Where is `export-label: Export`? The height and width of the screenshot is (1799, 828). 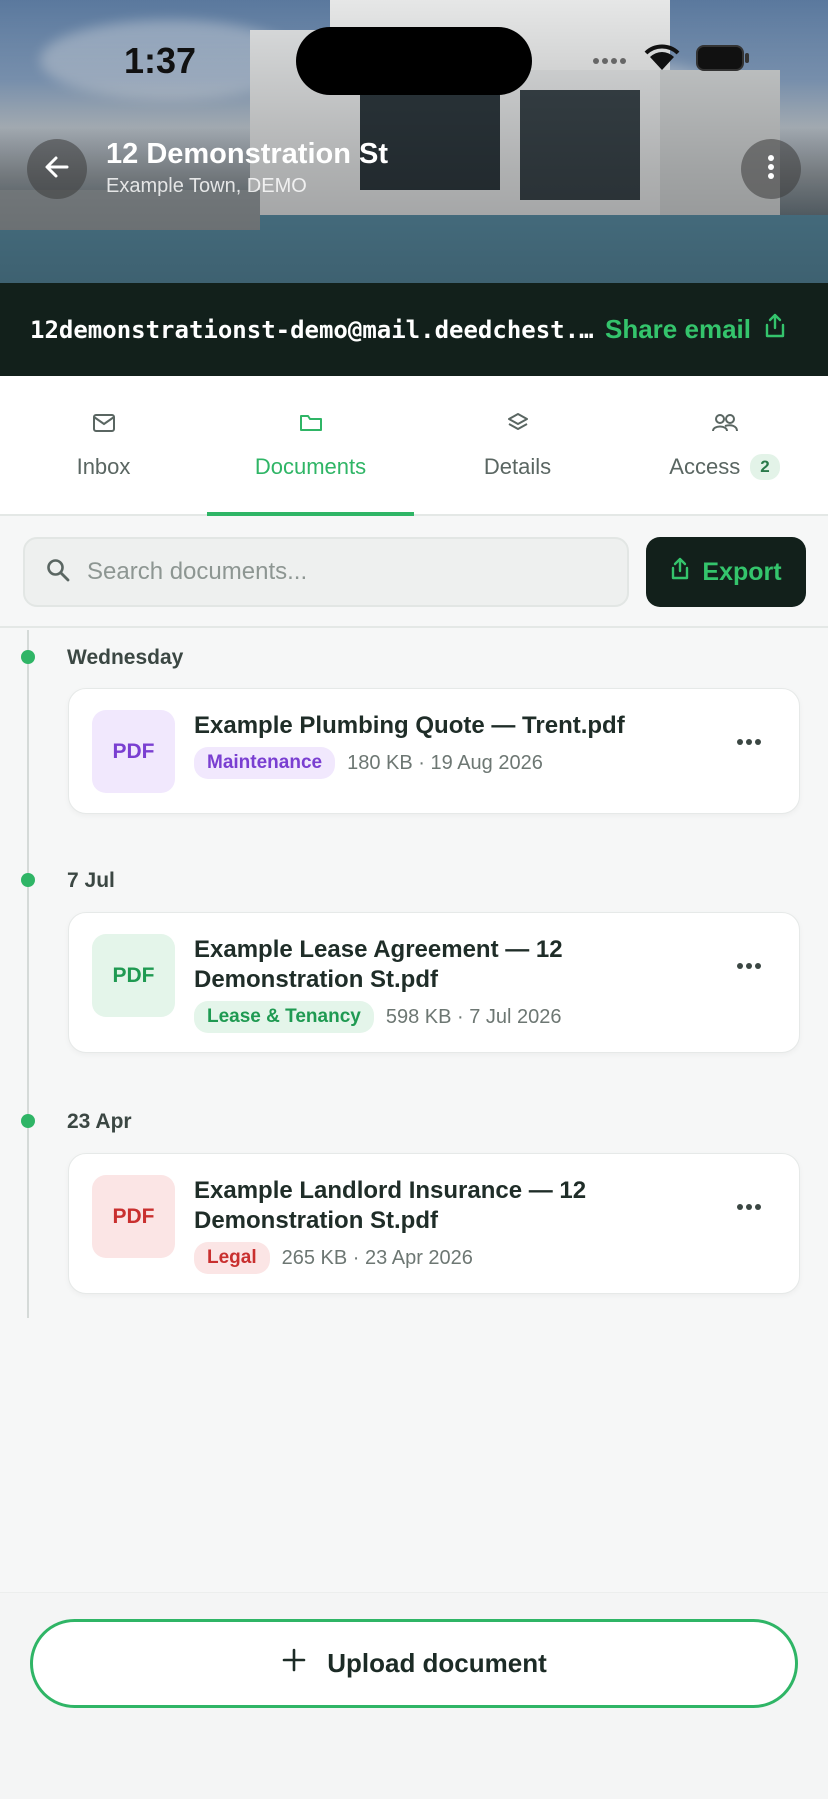 export-label: Export is located at coordinates (742, 571).